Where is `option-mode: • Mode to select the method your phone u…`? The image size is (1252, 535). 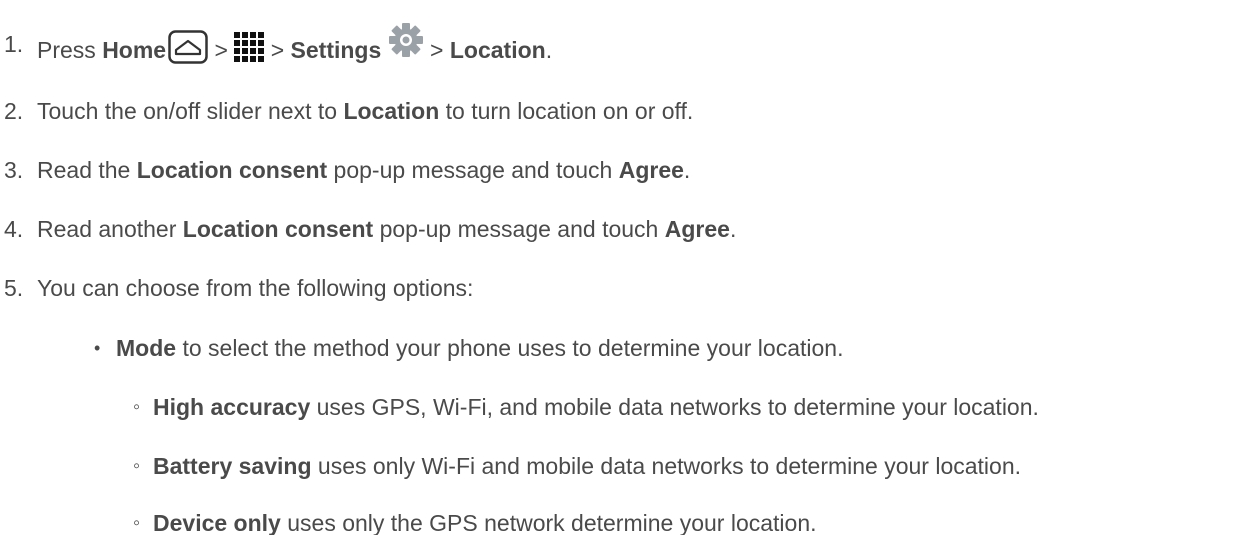
option-mode: • Mode to select the method your phone u… is located at coordinates (469, 348).